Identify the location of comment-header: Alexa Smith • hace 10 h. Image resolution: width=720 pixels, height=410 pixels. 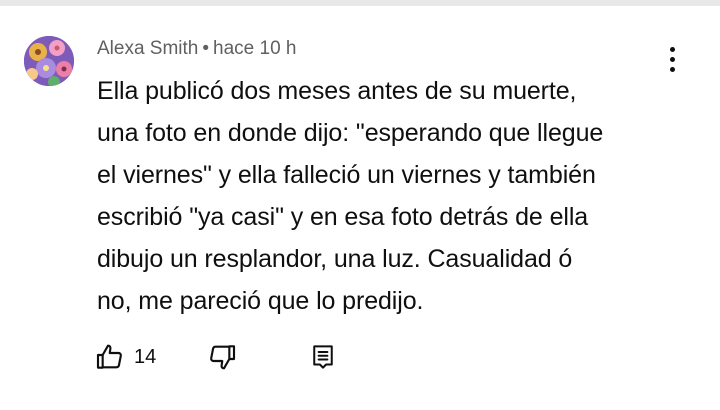
(197, 49).